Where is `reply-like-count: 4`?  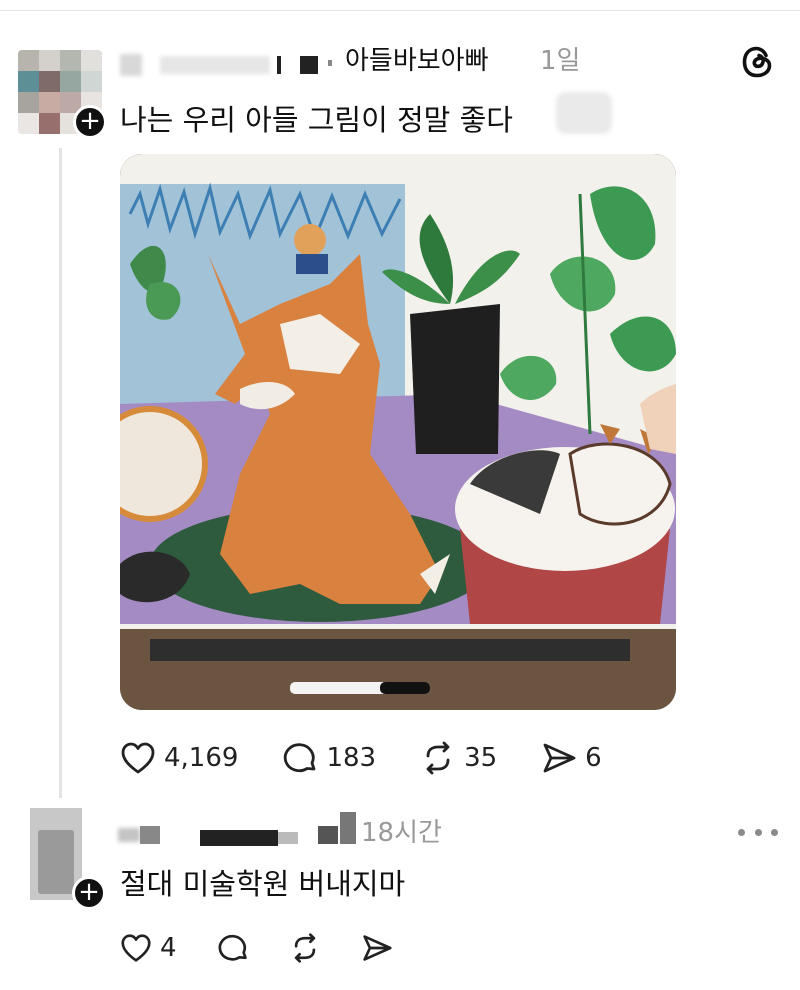
reply-like-count: 4 is located at coordinates (168, 948).